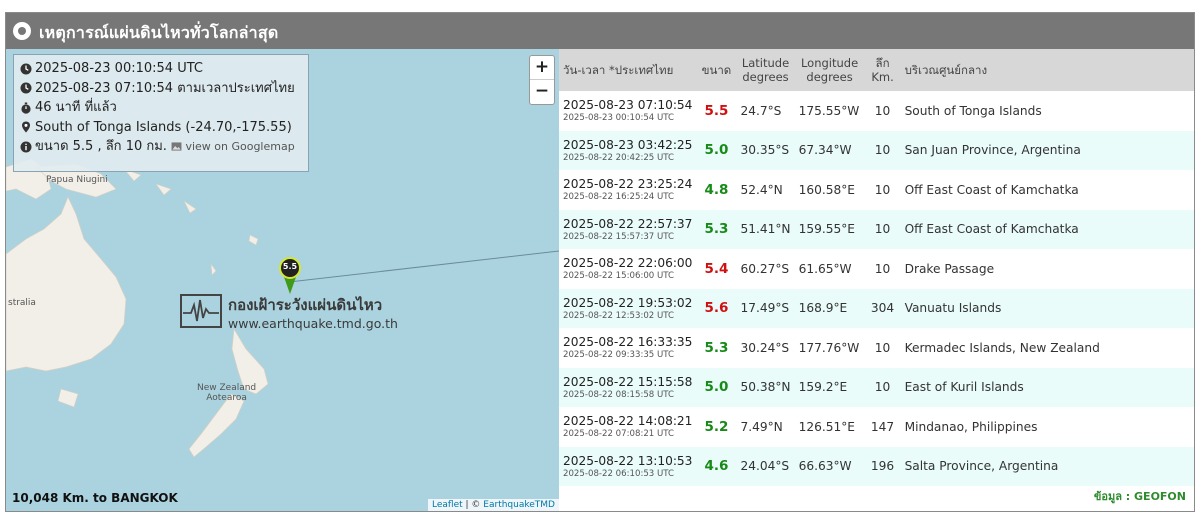  Describe the element at coordinates (829, 77) in the screenshot. I see `col-longitude-line2: degrees` at that location.